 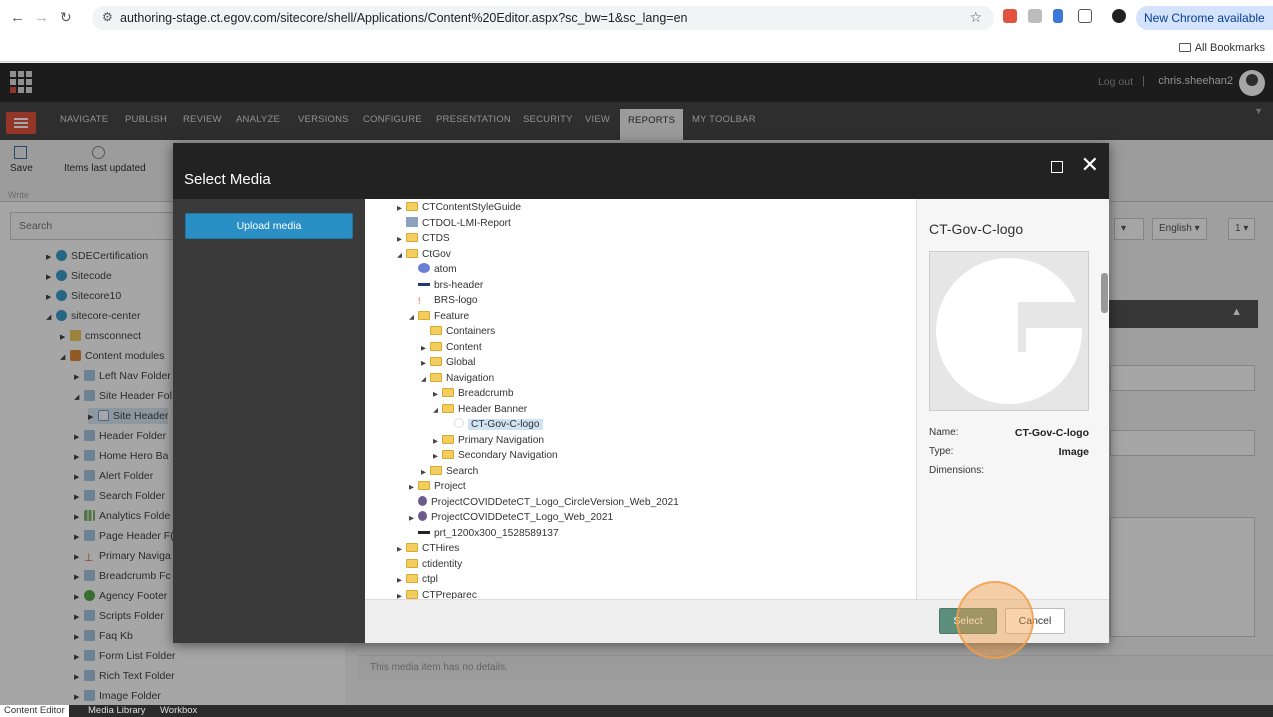 What do you see at coordinates (437, 593) in the screenshot?
I see `tree-item: ▶ CTPreparec` at bounding box center [437, 593].